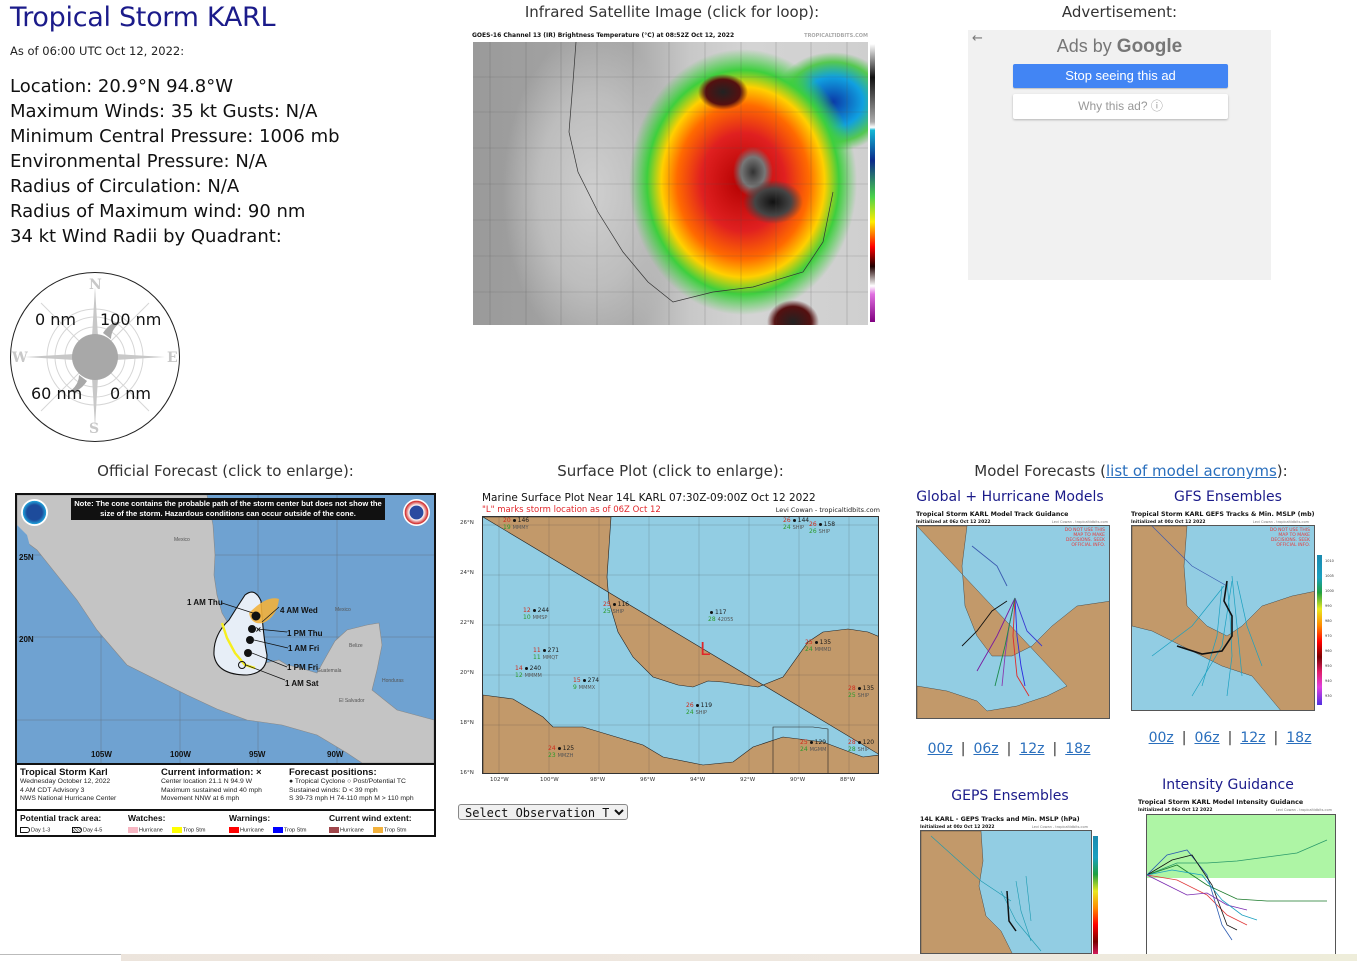  What do you see at coordinates (248, 653) in the screenshot?
I see `forecast-point-1pmfri` at bounding box center [248, 653].